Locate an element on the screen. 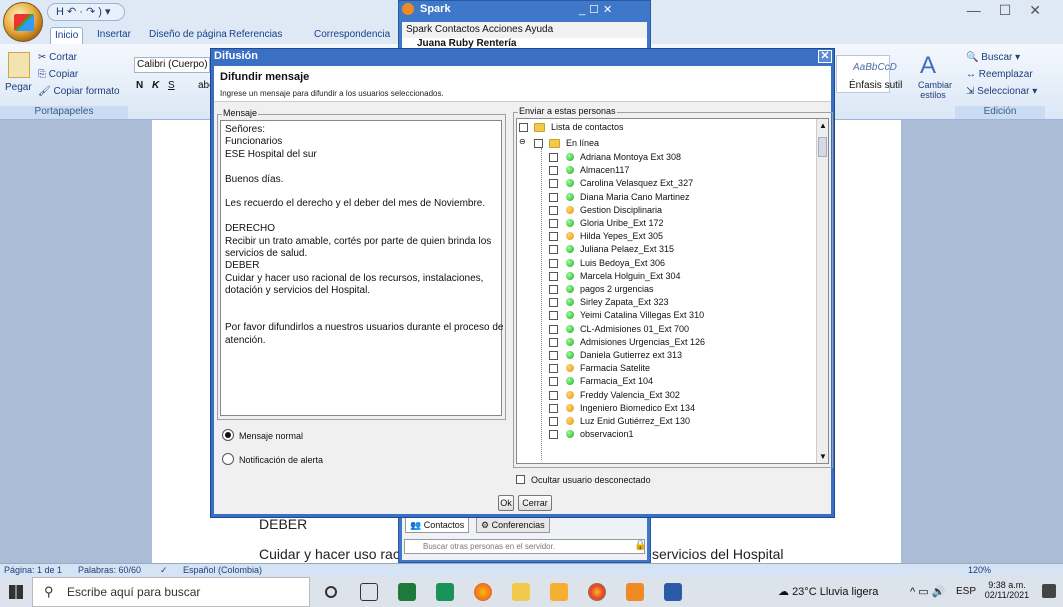 The height and width of the screenshot is (607, 1063). file-explorer-icon is located at coordinates (521, 592).